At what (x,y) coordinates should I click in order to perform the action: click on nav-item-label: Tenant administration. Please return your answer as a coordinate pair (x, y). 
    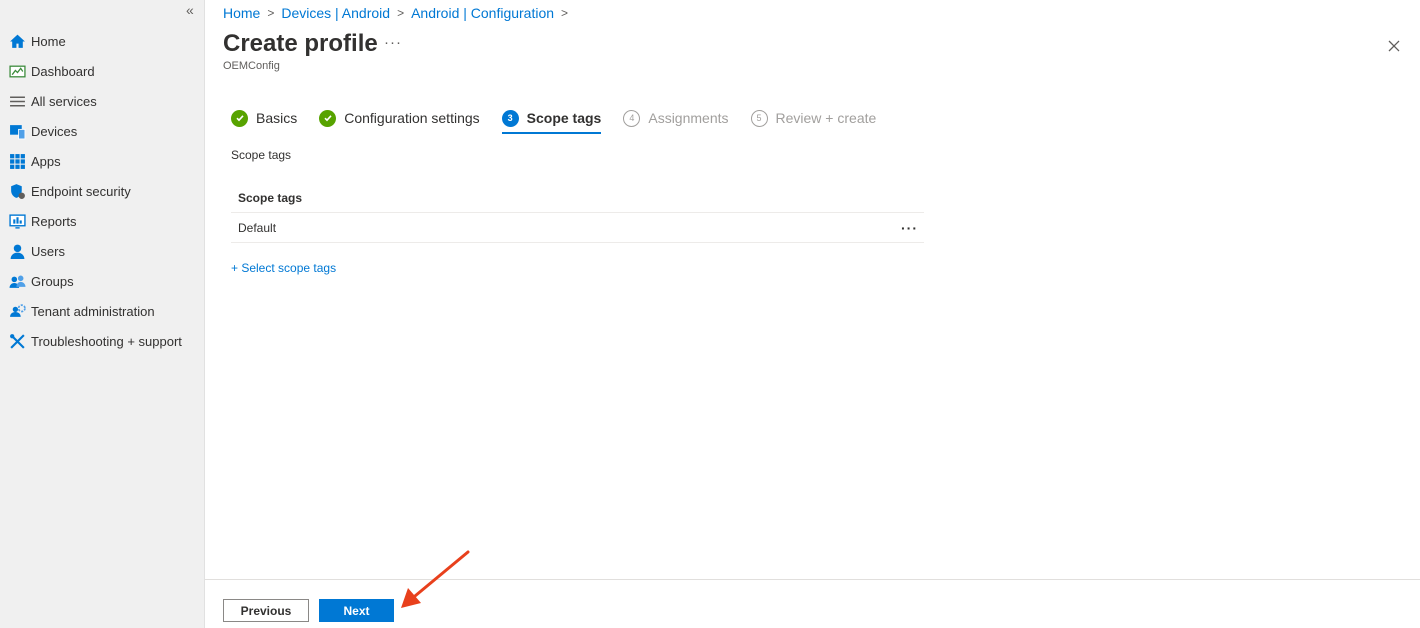
    Looking at the image, I should click on (93, 311).